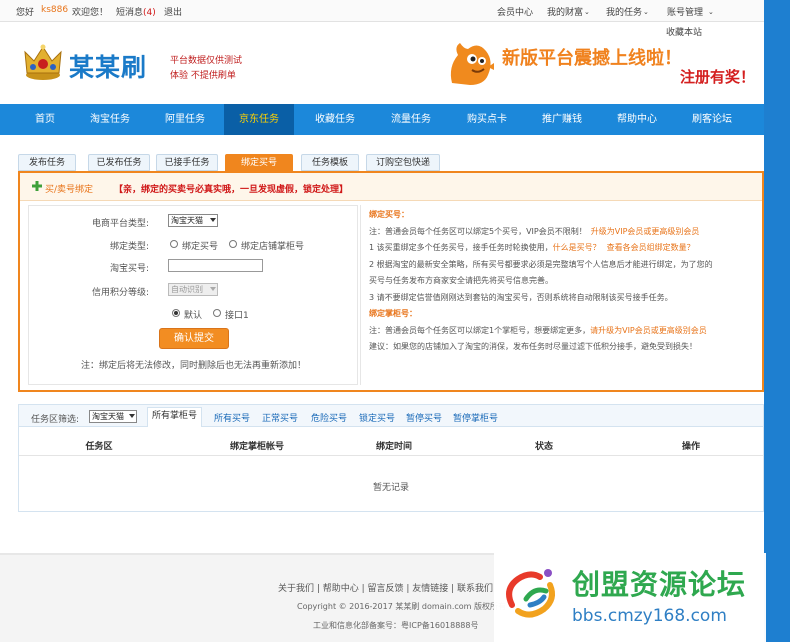 The height and width of the screenshot is (642, 790). What do you see at coordinates (273, 247) in the screenshot?
I see `radio-bind-seller-label: 绑定店铺掌柜号` at bounding box center [273, 247].